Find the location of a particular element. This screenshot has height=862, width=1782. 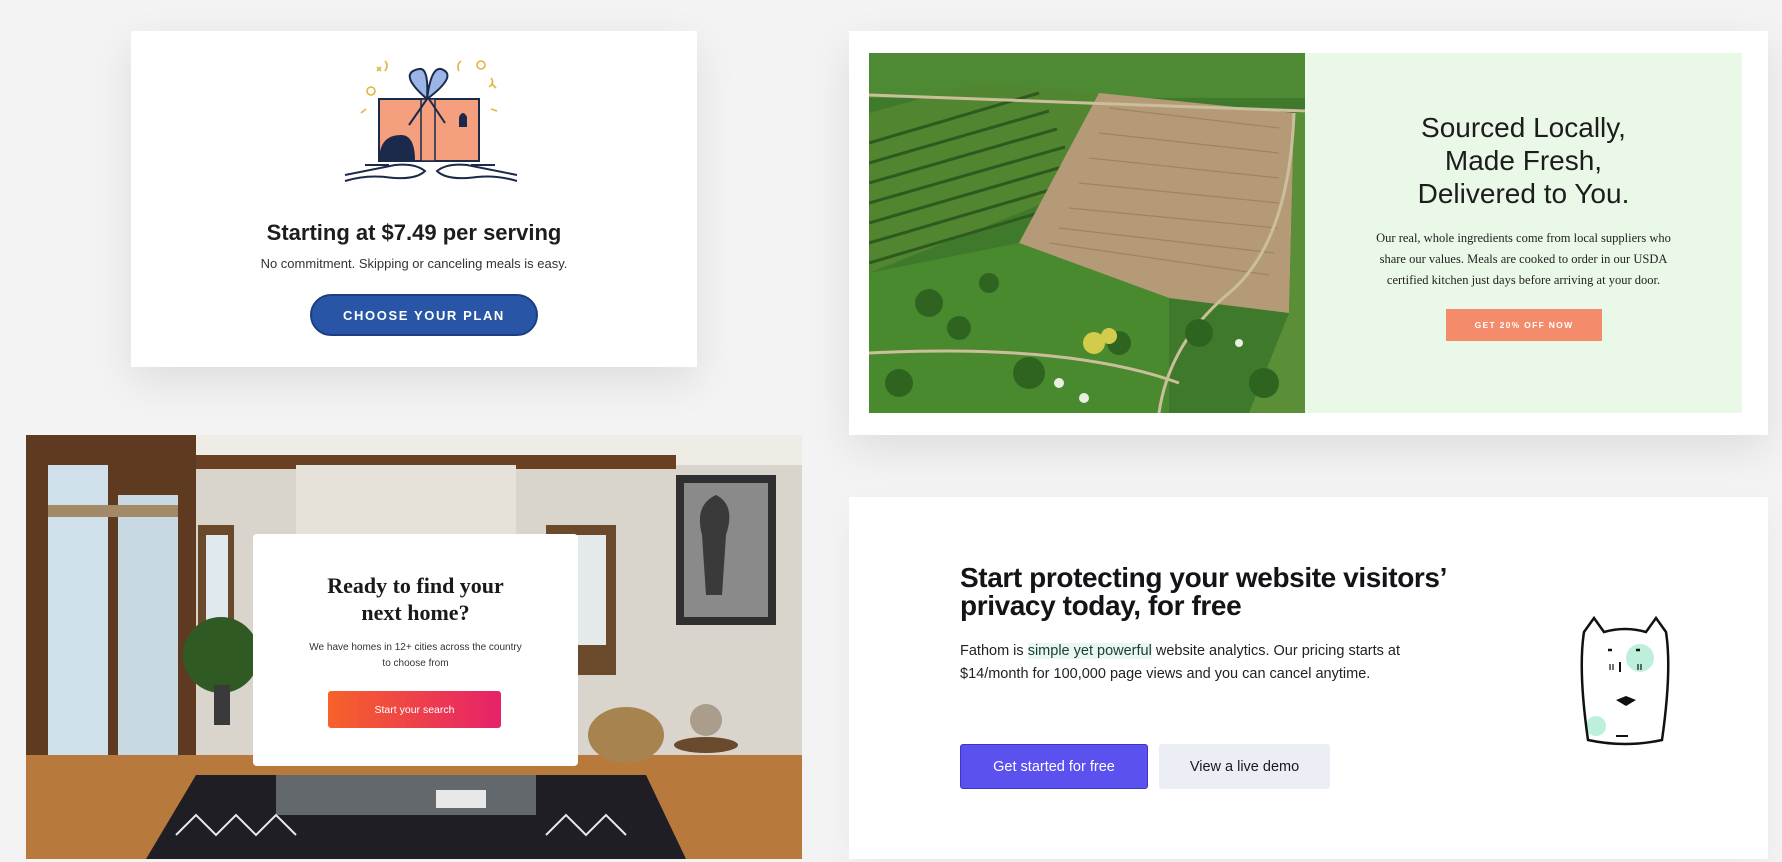

gift-illustration-icon is located at coordinates (431, 121).